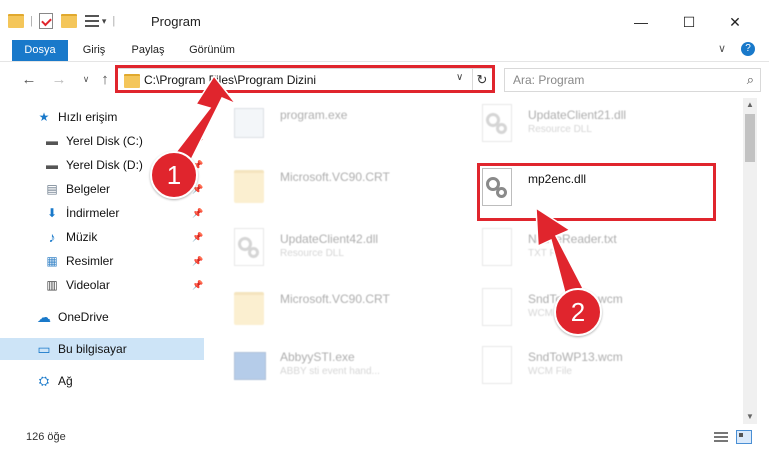 The width and height of the screenshot is (769, 465). I want to click on step-badge-2: 2, so click(578, 312).